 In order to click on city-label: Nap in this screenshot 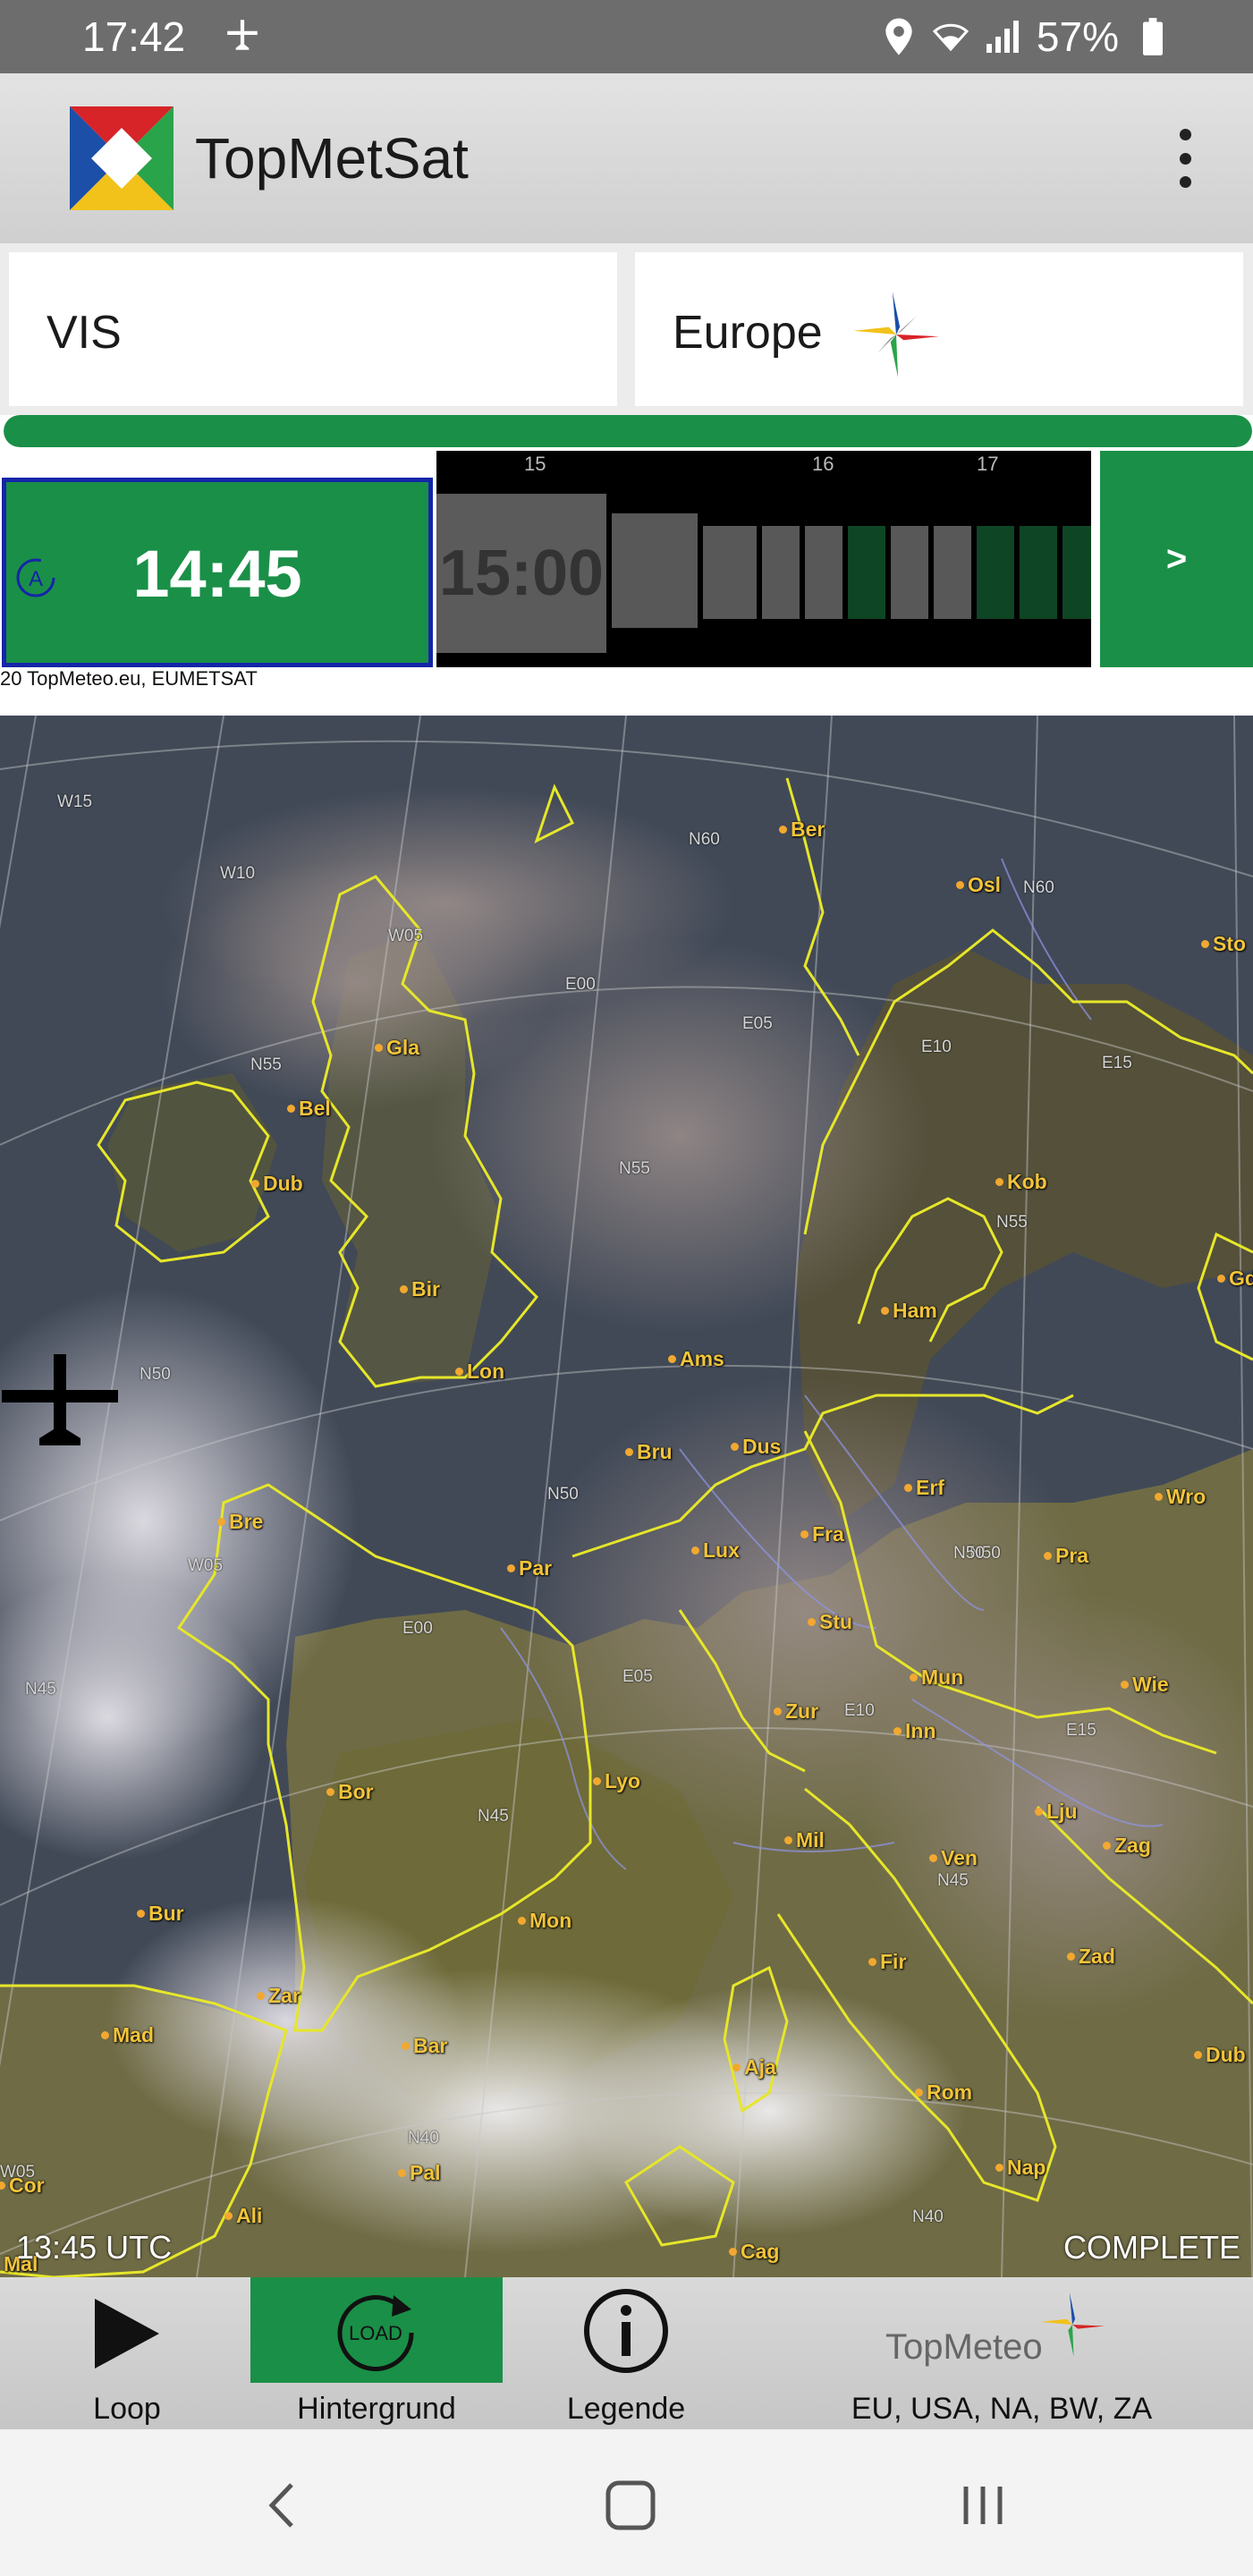, I will do `click(1020, 2167)`.